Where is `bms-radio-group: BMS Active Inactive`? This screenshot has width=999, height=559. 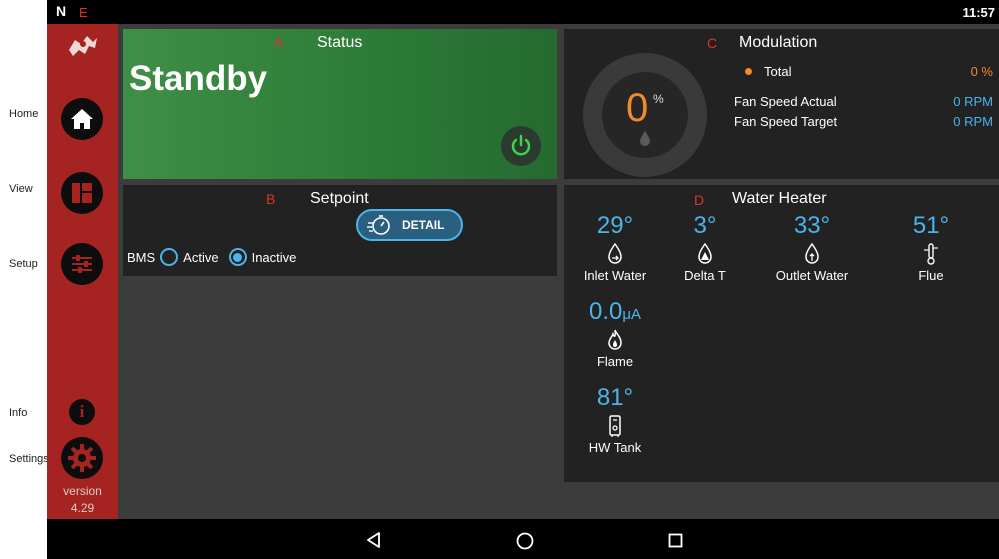
bms-radio-group: BMS Active Inactive is located at coordinates (211, 257).